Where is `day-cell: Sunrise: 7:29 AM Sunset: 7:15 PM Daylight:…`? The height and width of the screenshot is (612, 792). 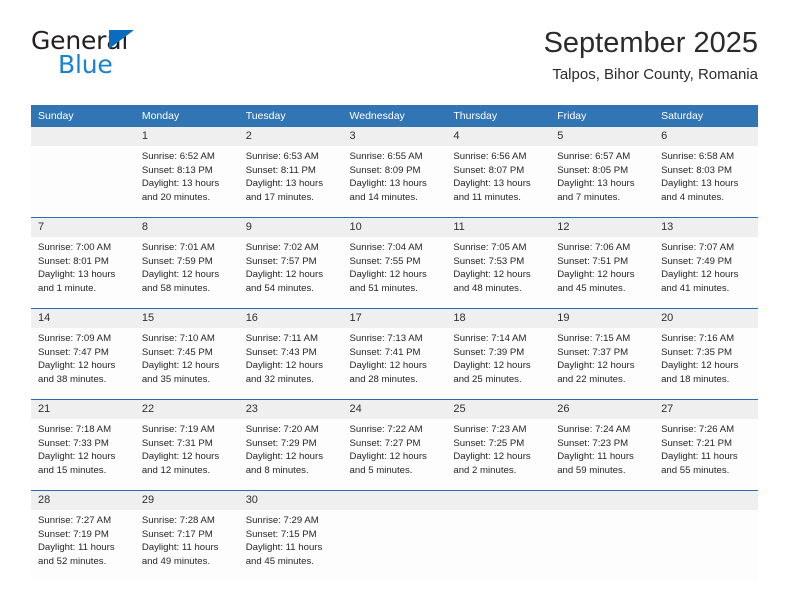
day-cell: Sunrise: 7:29 AM Sunset: 7:15 PM Daylight:… is located at coordinates (290, 545).